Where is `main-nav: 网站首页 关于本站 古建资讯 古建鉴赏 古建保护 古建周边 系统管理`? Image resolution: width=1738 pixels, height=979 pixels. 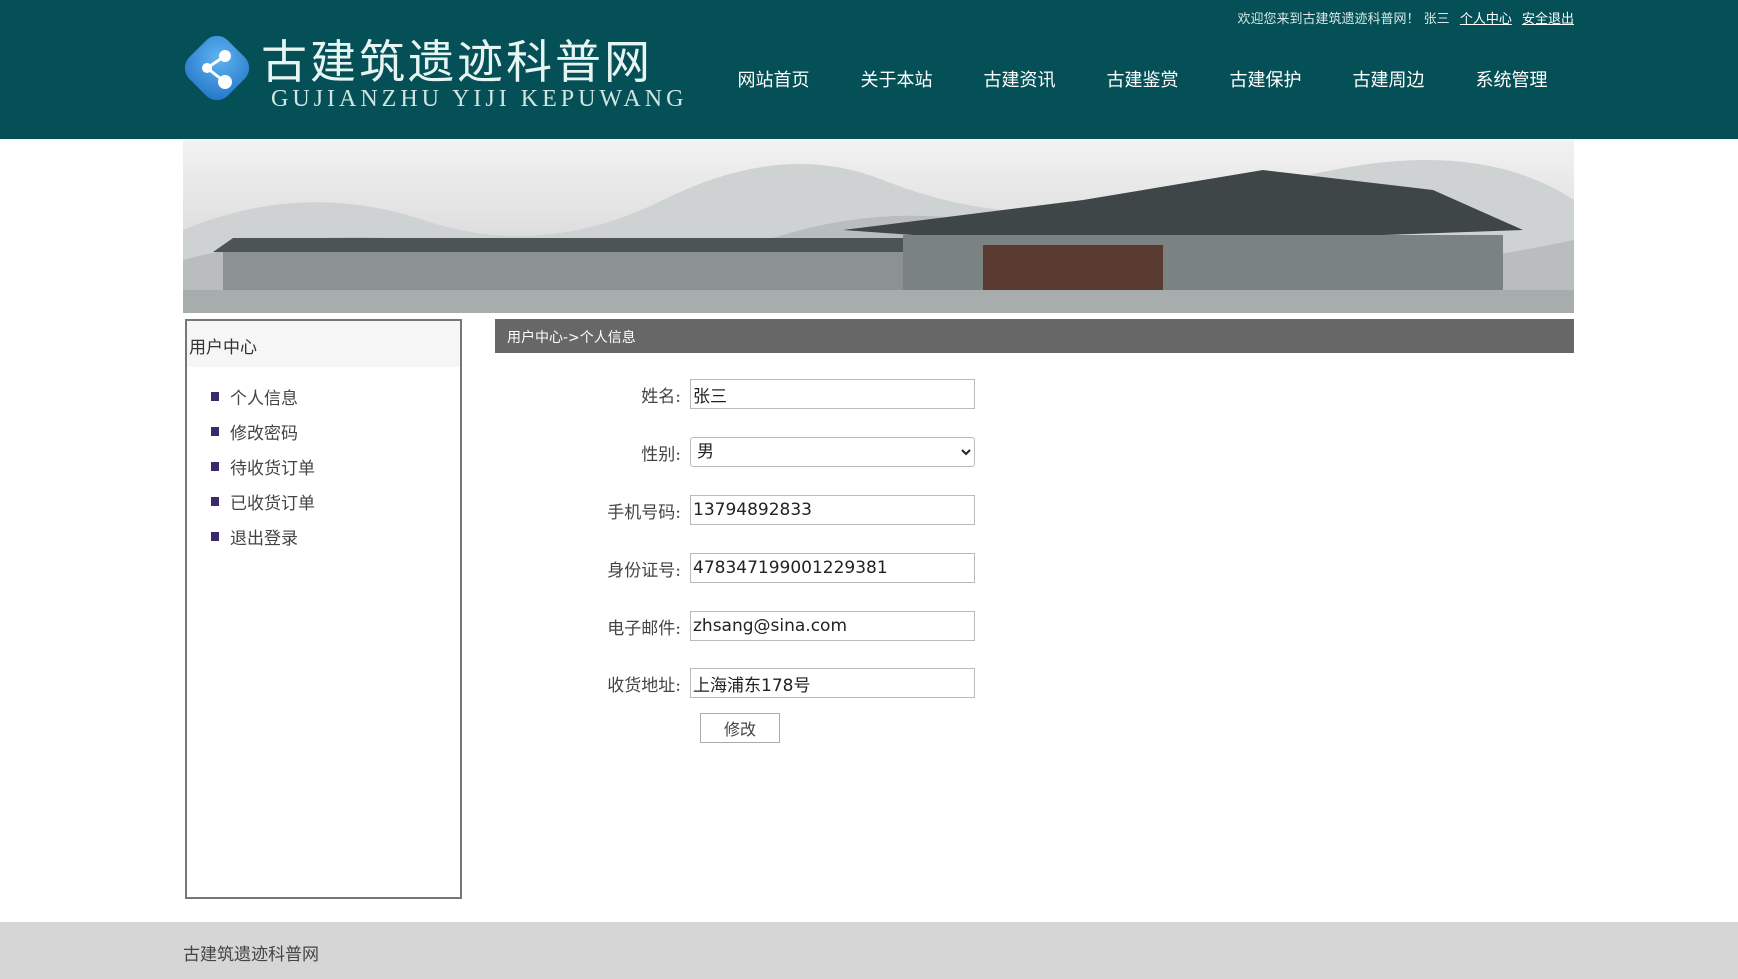 main-nav: 网站首页 关于本站 古建资讯 古建鉴赏 古建保护 古建周边 系统管理 is located at coordinates (1142, 79).